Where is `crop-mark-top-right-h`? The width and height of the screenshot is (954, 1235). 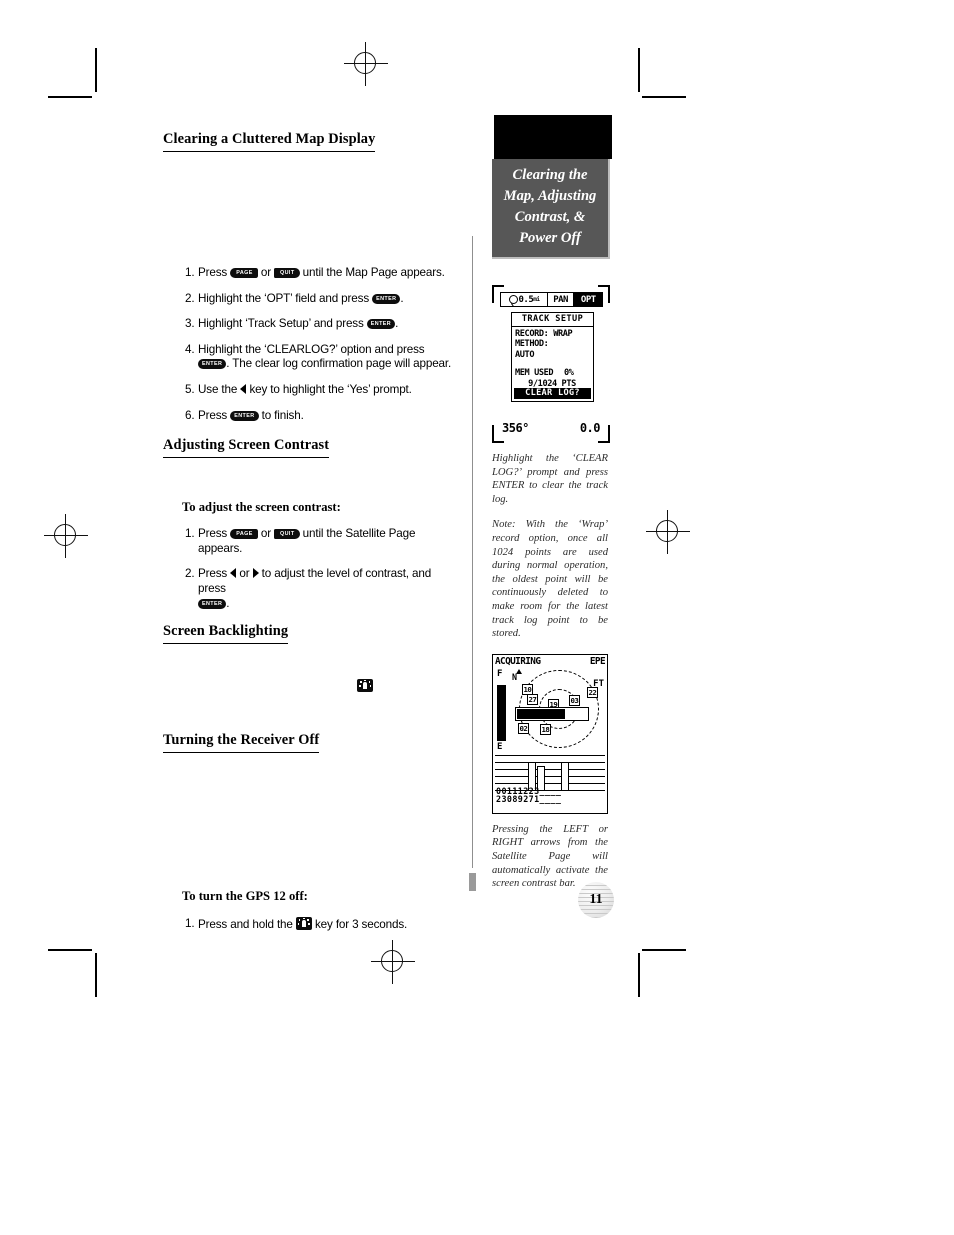 crop-mark-top-right-h is located at coordinates (664, 97).